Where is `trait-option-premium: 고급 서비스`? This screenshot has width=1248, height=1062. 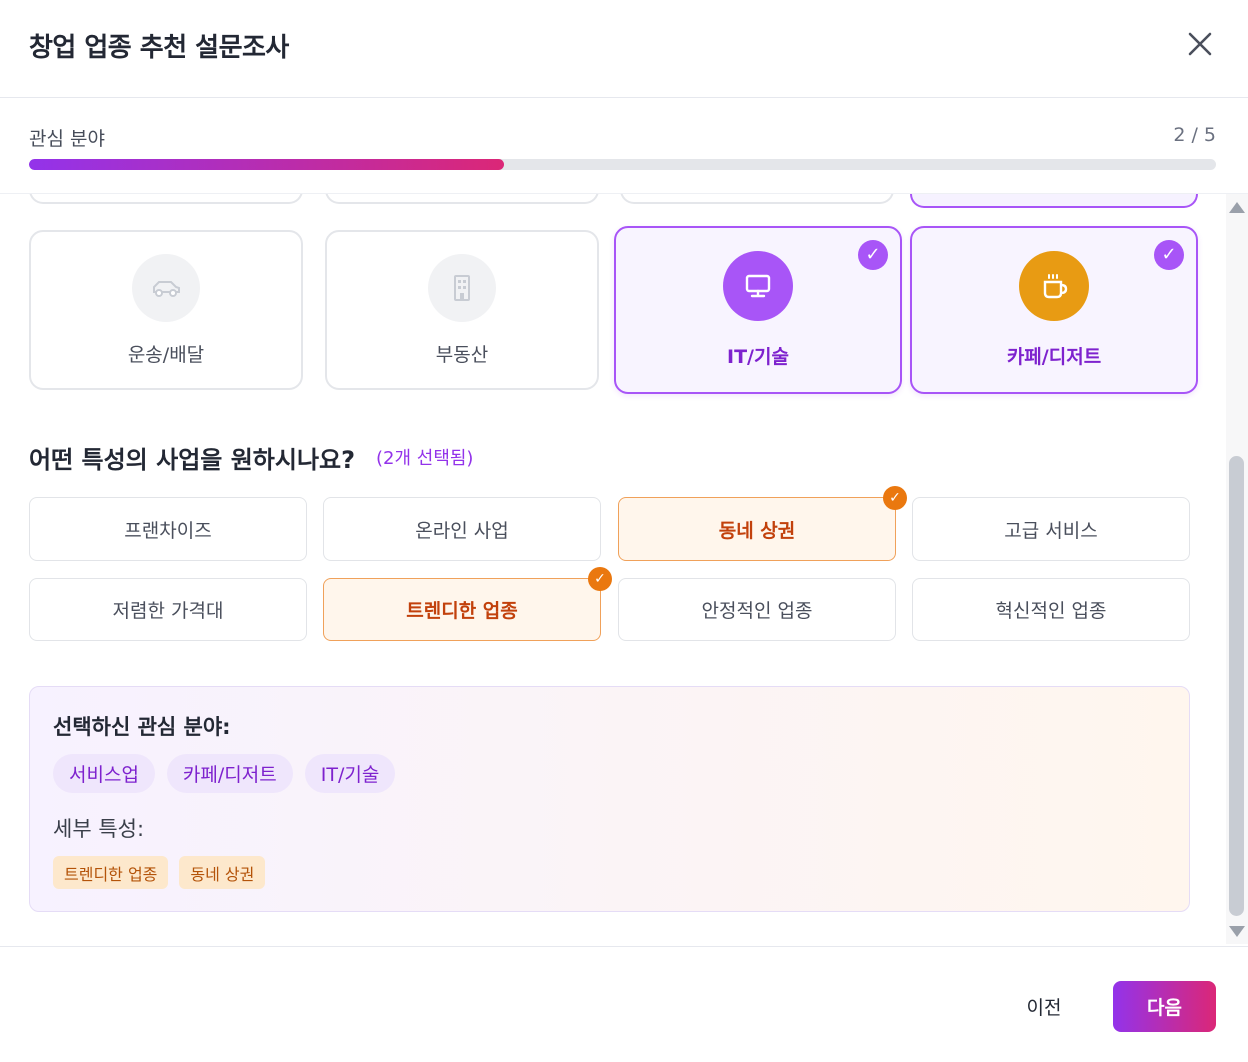
trait-option-premium: 고급 서비스 is located at coordinates (1051, 529).